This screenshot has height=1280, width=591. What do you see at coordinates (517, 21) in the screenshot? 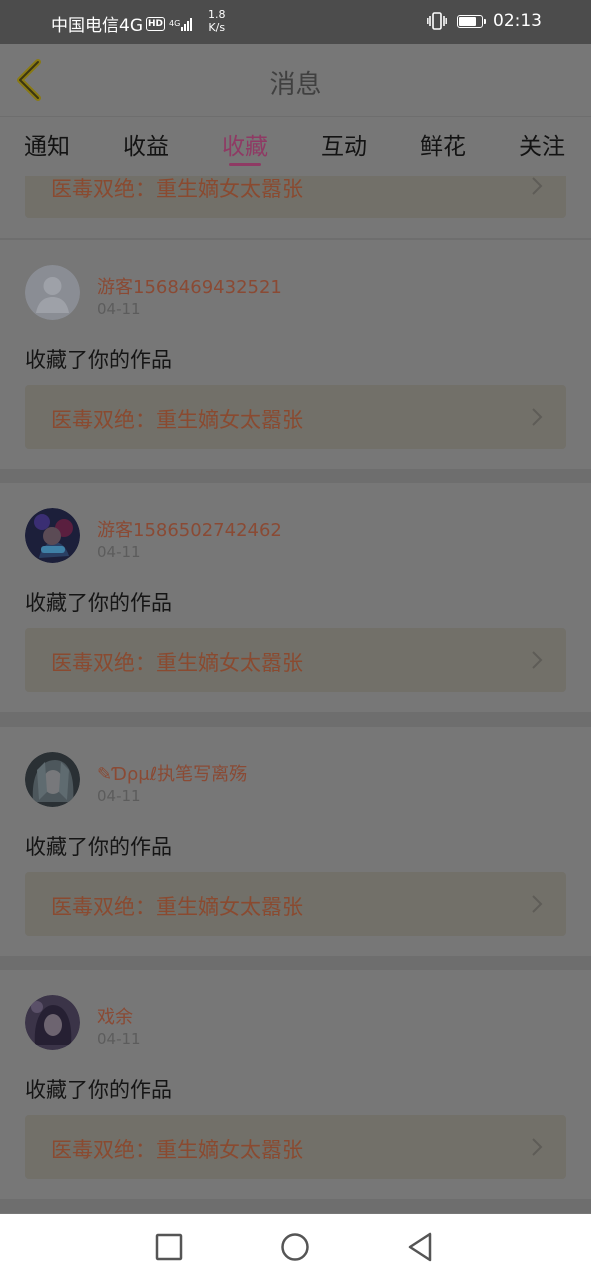
I see `status-time: 02:13` at bounding box center [517, 21].